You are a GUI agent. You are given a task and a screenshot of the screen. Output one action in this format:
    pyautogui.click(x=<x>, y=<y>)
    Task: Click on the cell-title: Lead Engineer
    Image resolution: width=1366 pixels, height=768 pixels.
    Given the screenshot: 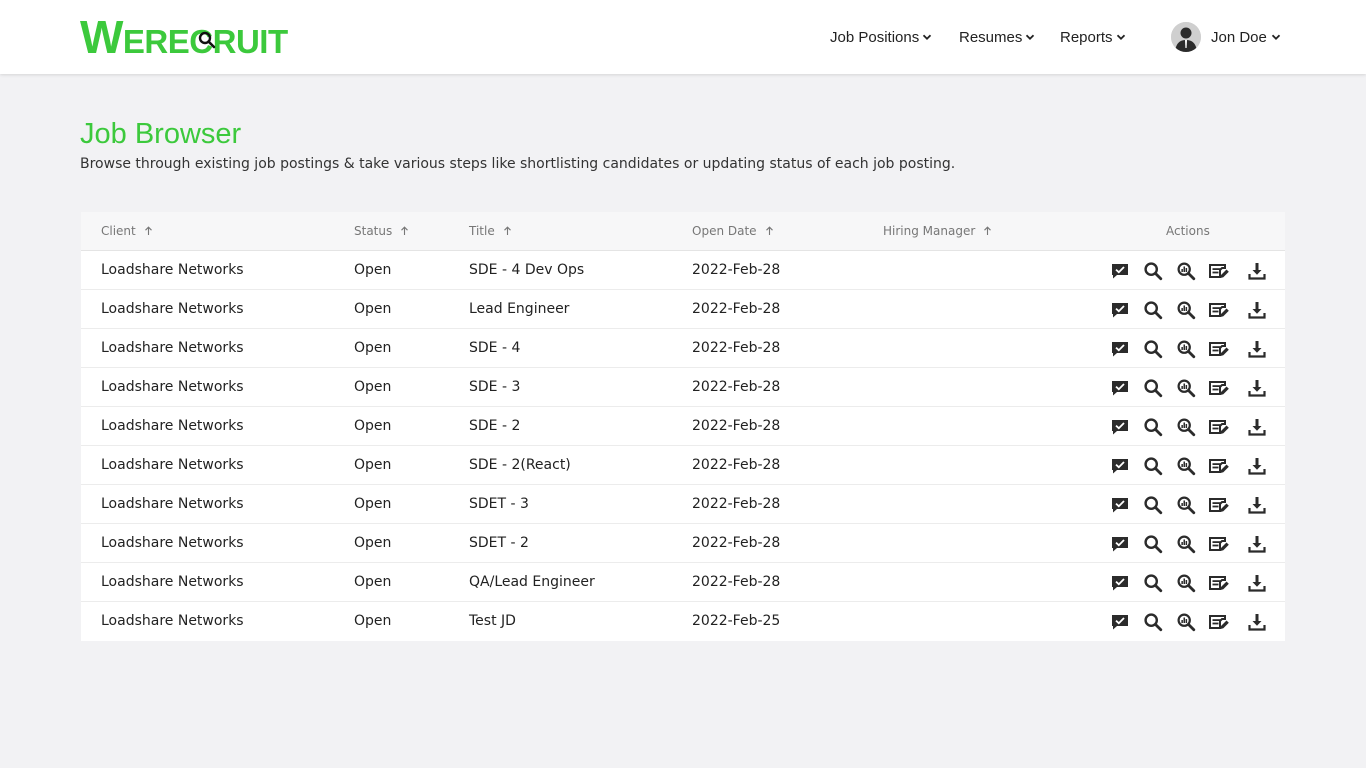 What is the action you would take?
    pyautogui.click(x=519, y=309)
    